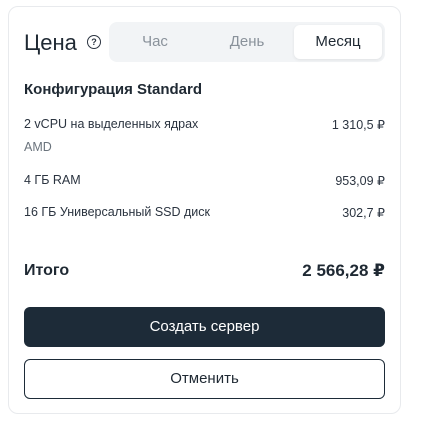 Image resolution: width=441 pixels, height=421 pixels. Describe the element at coordinates (358, 125) in the screenshot. I see `config-item-cpu-price: 1 310,5 ₽` at that location.